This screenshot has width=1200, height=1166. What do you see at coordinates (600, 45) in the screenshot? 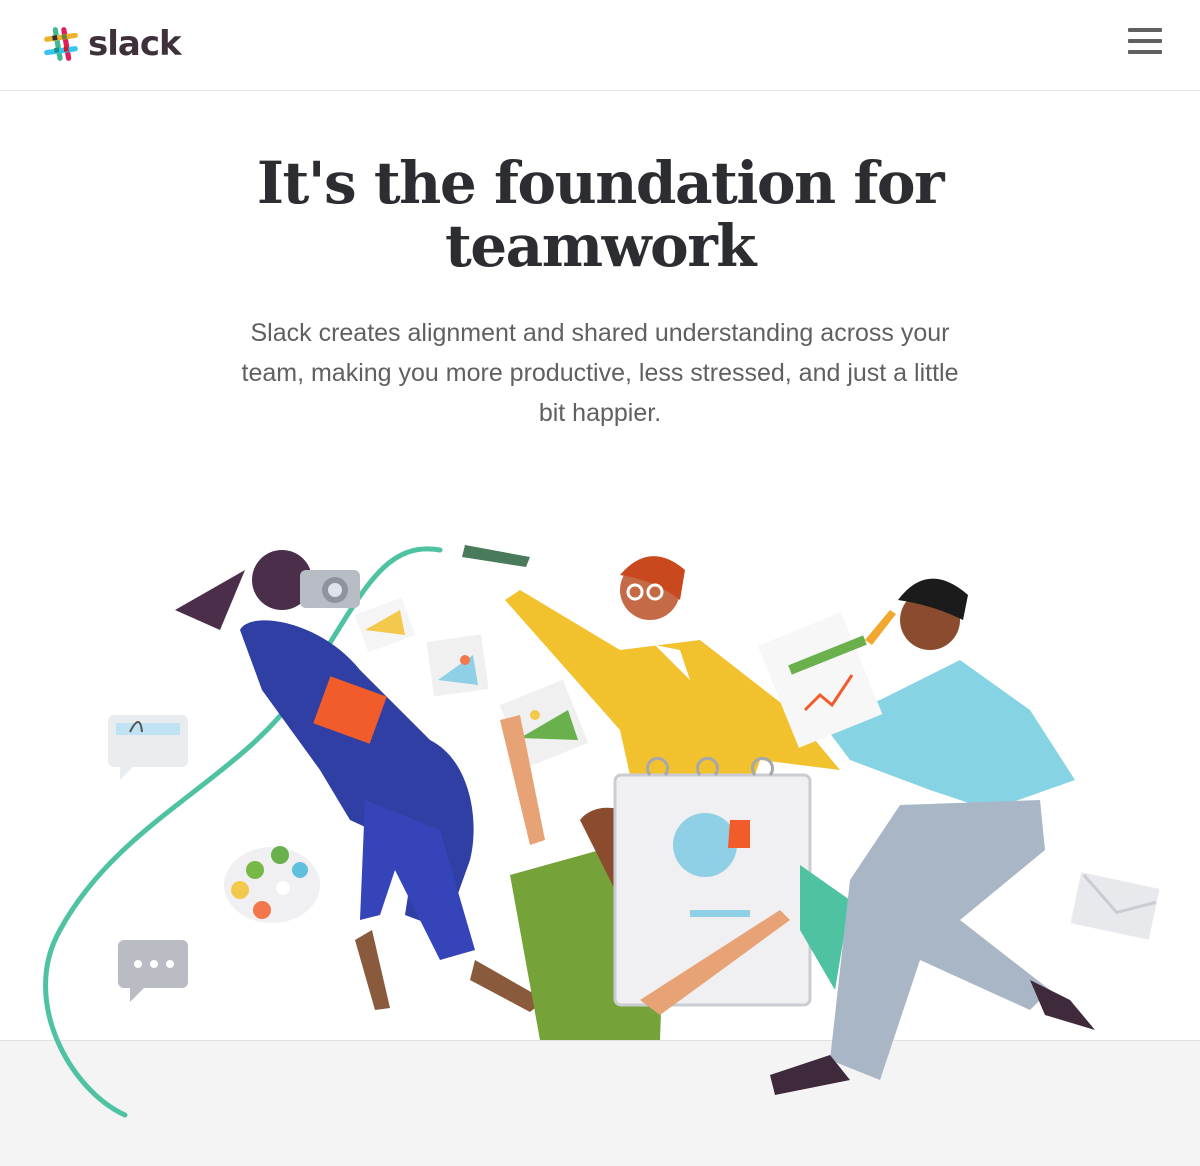
I see `site-header: slack` at bounding box center [600, 45].